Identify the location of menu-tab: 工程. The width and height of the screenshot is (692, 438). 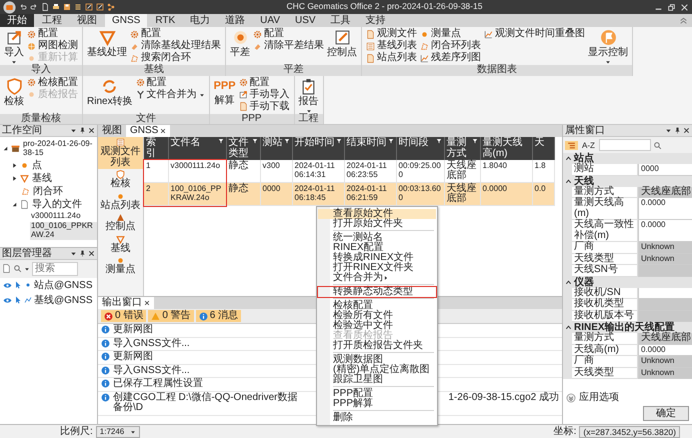
(52, 20).